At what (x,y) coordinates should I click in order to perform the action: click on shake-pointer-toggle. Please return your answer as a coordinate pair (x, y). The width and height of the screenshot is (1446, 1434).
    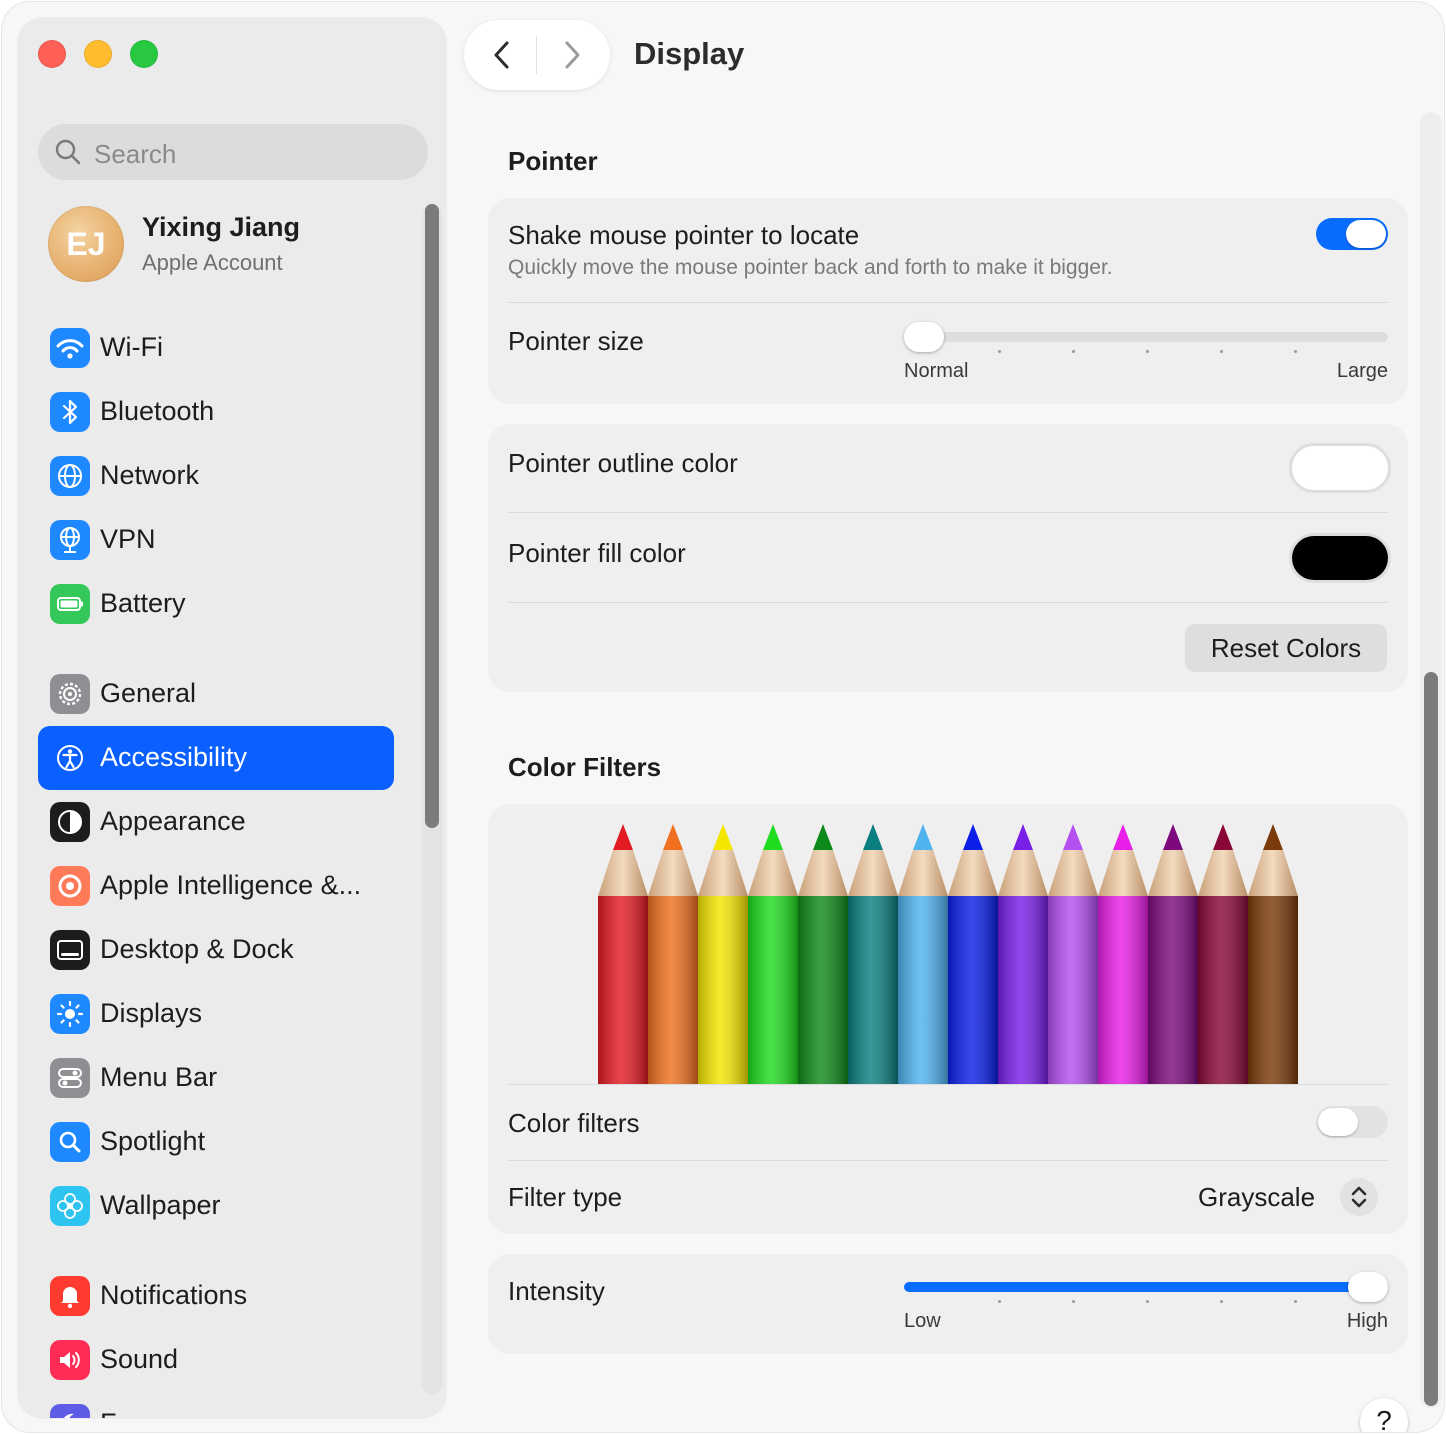
    Looking at the image, I should click on (1352, 234).